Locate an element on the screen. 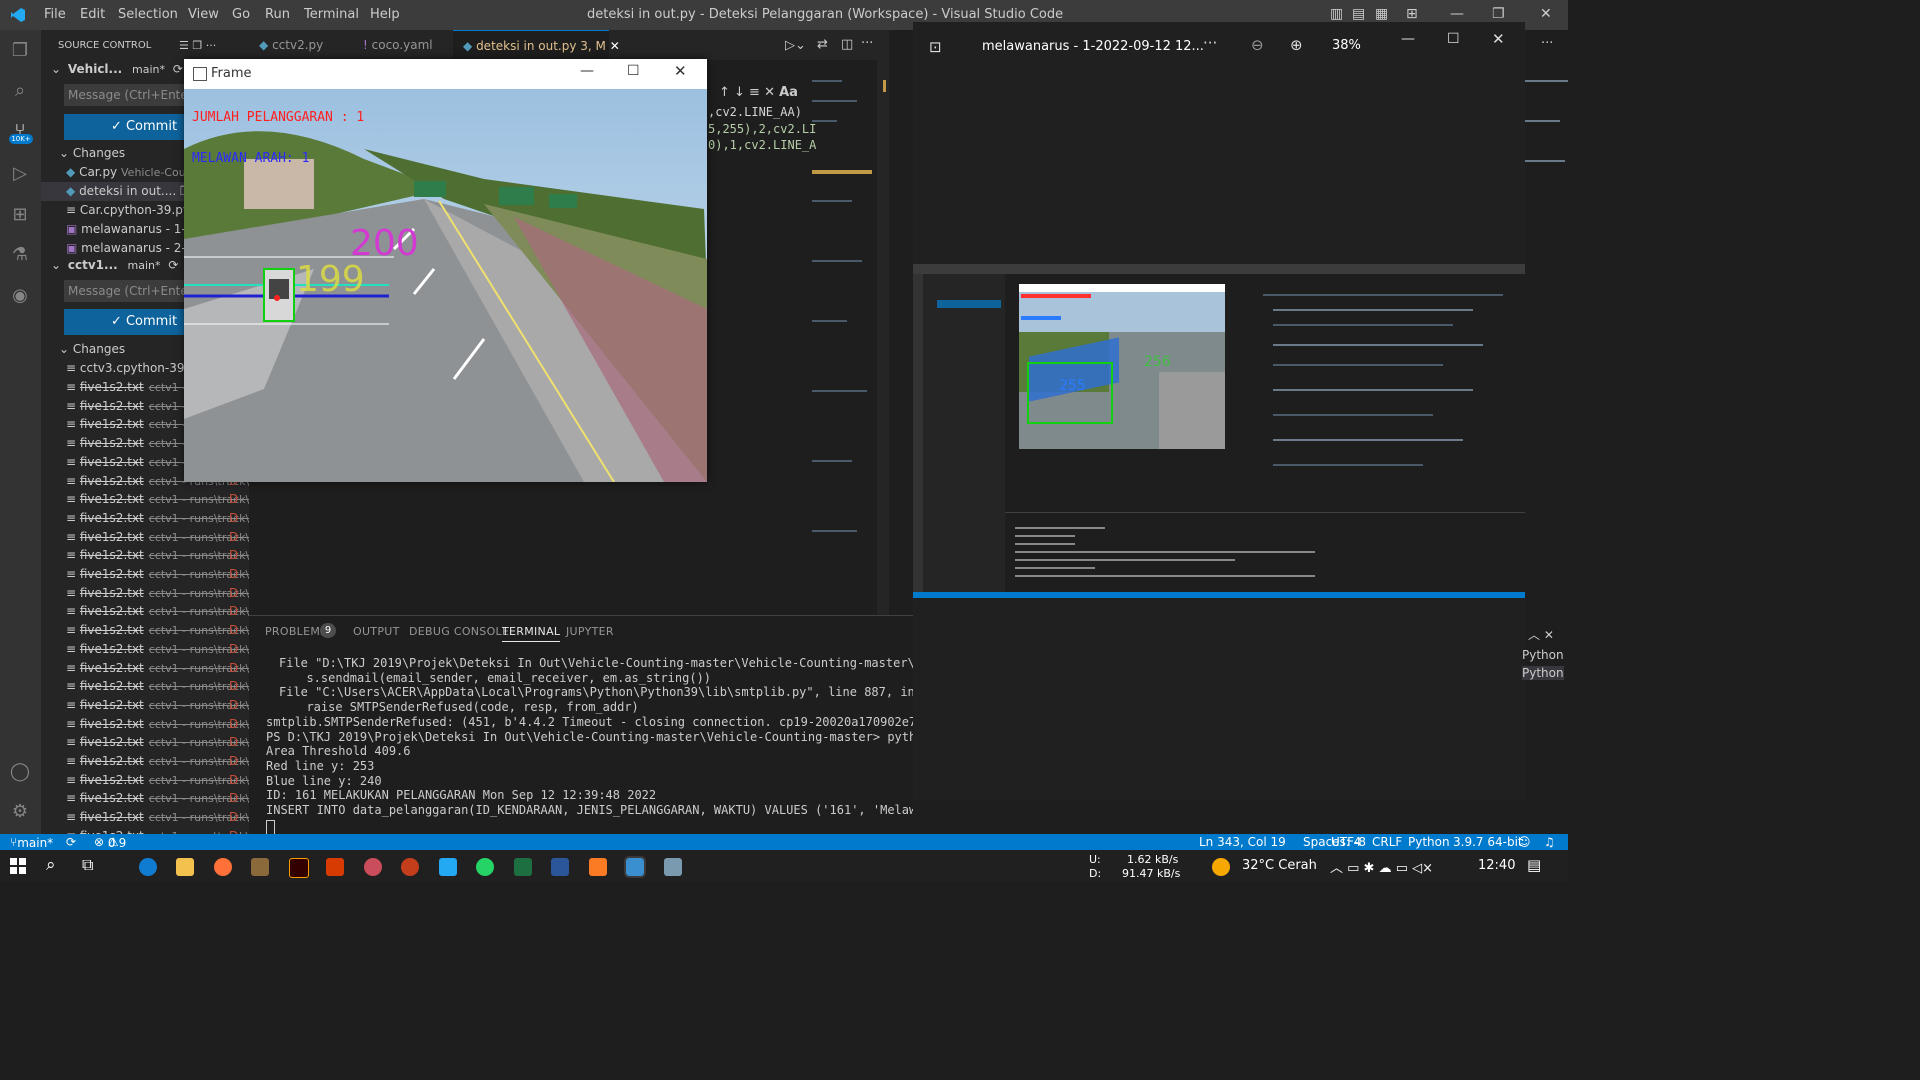  action-center-icon: ▤ is located at coordinates (1534, 865).